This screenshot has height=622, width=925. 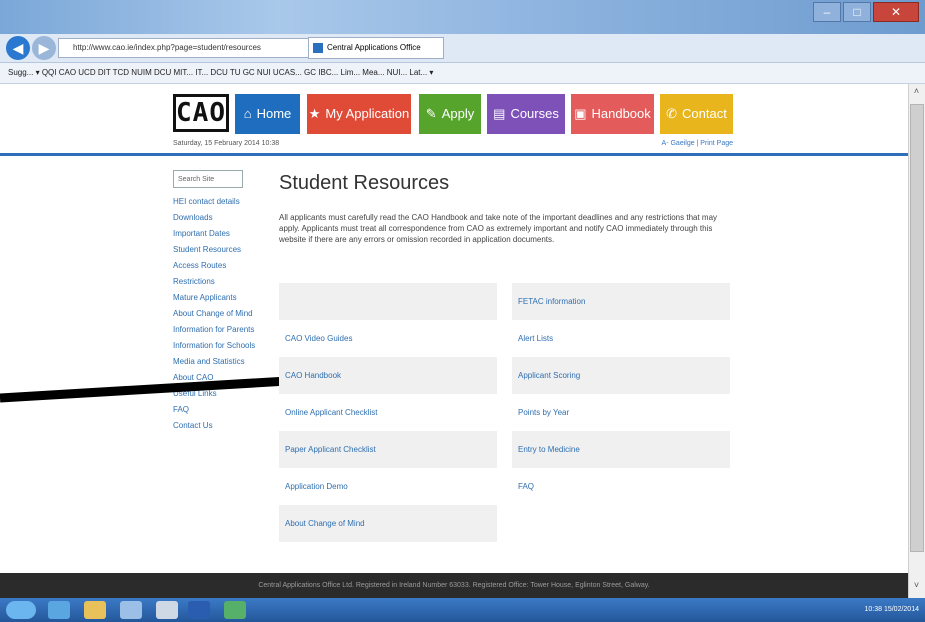 I want to click on resource-link-left: Application Demo, so click(x=388, y=486).